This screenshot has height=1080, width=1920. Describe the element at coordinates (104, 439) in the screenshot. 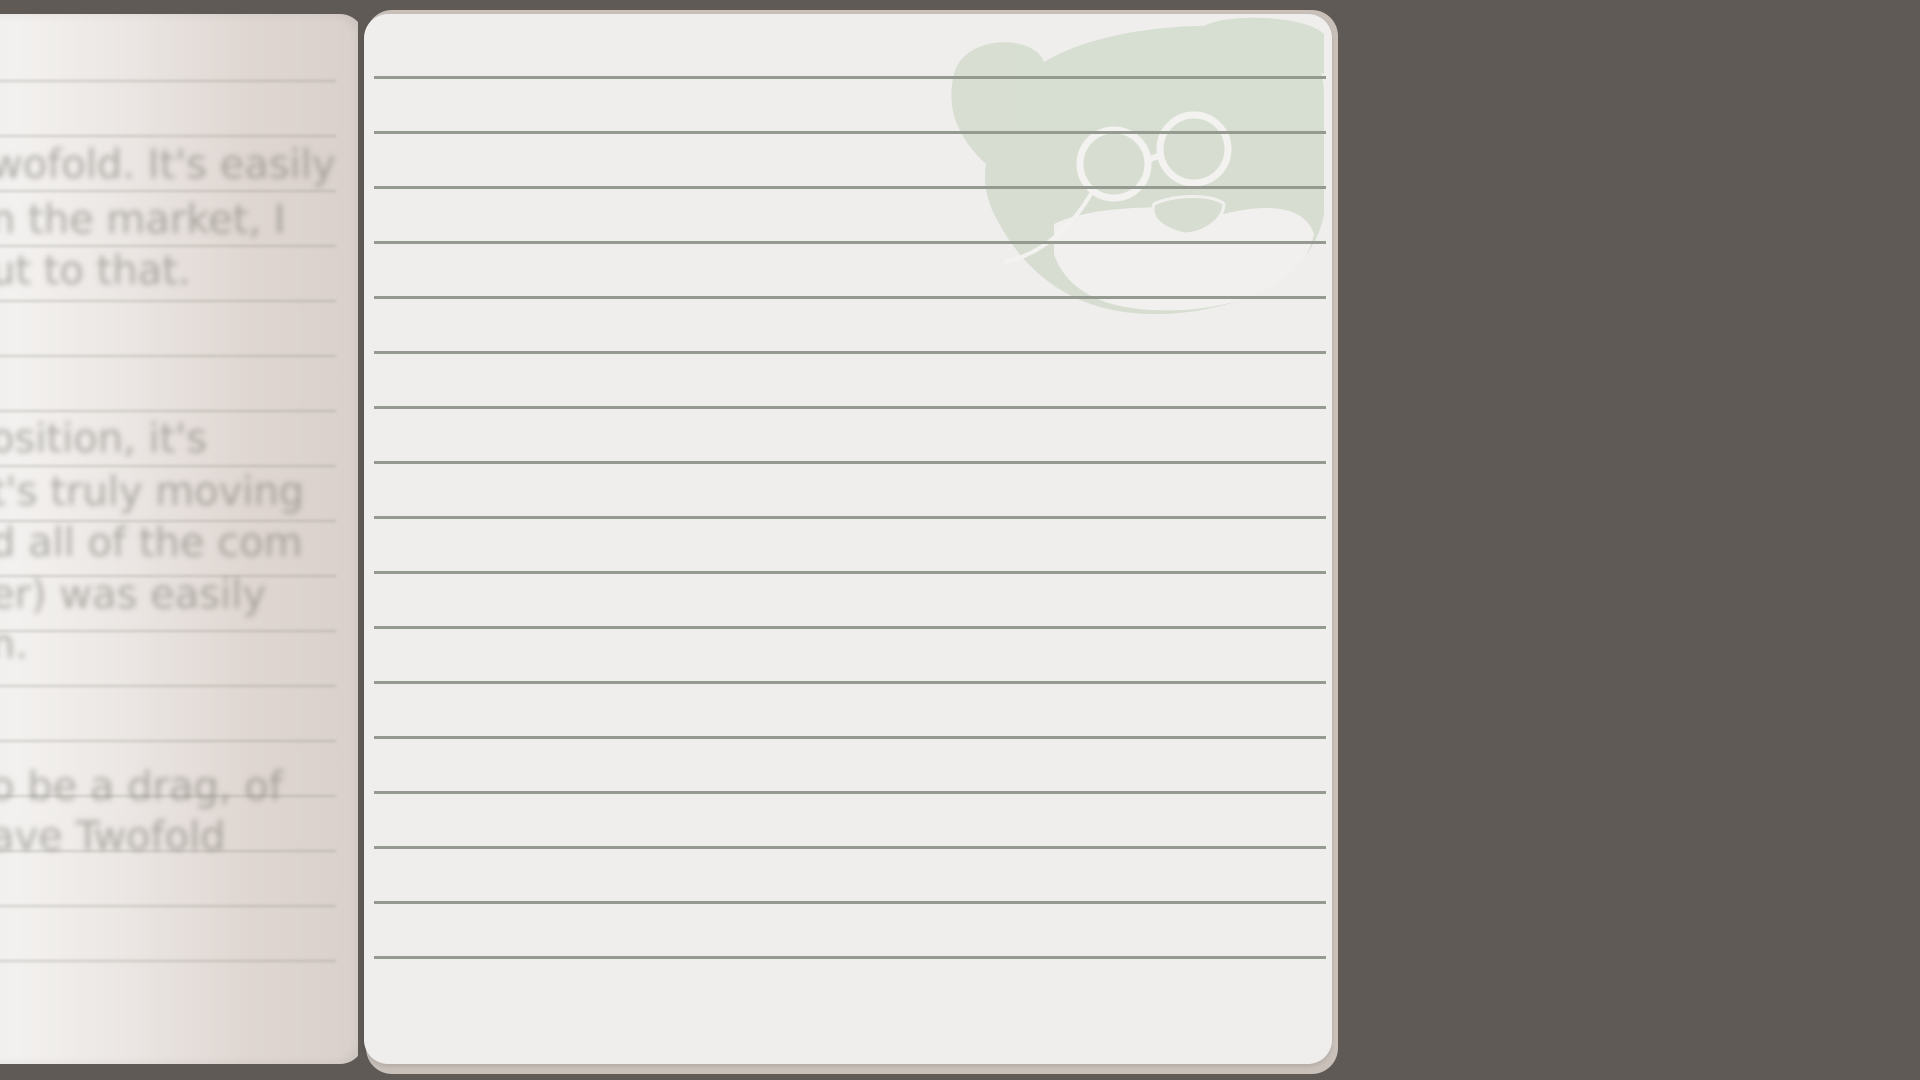

I see `left-text-line: osition, it's` at that location.